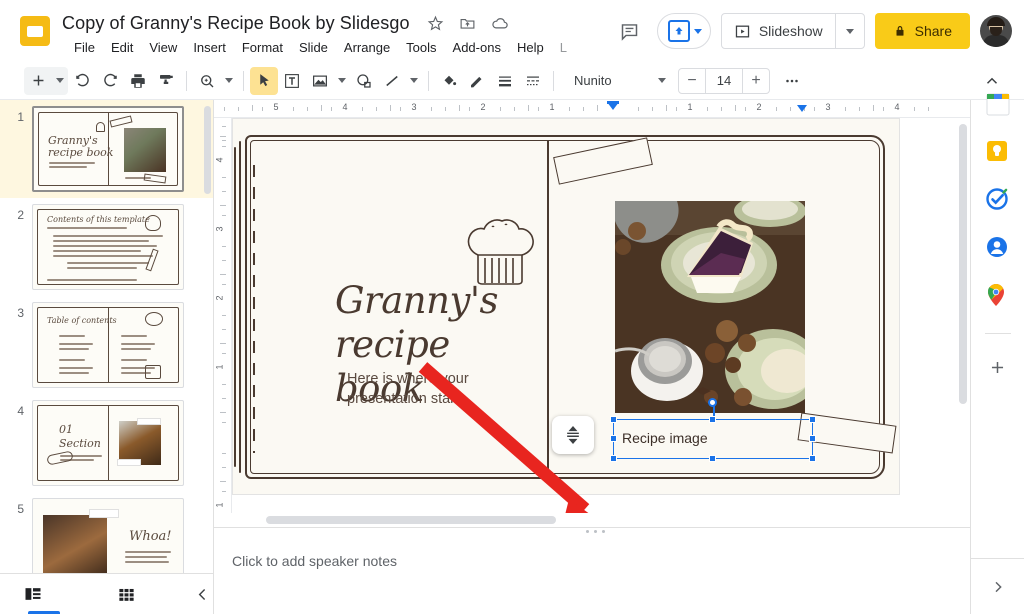 This screenshot has height=614, width=1024. Describe the element at coordinates (110, 81) in the screenshot. I see `redo-button` at that location.